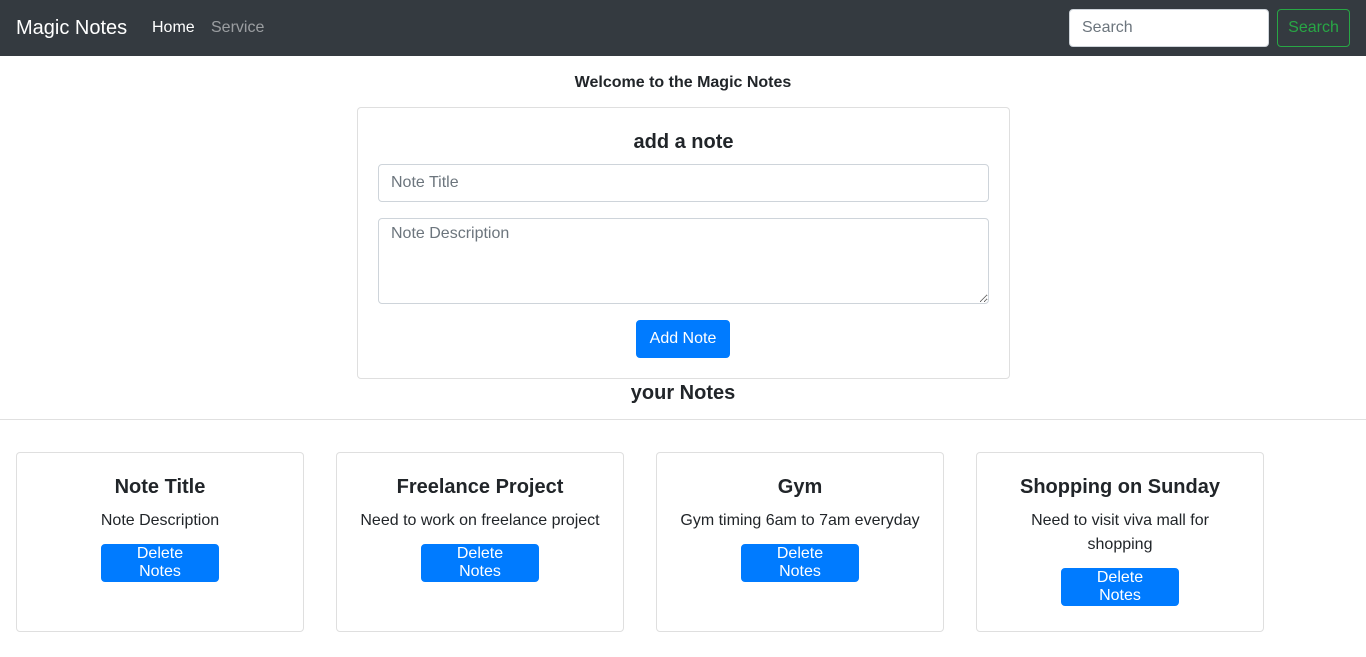  What do you see at coordinates (173, 28) in the screenshot?
I see `nav-link-home: Home` at bounding box center [173, 28].